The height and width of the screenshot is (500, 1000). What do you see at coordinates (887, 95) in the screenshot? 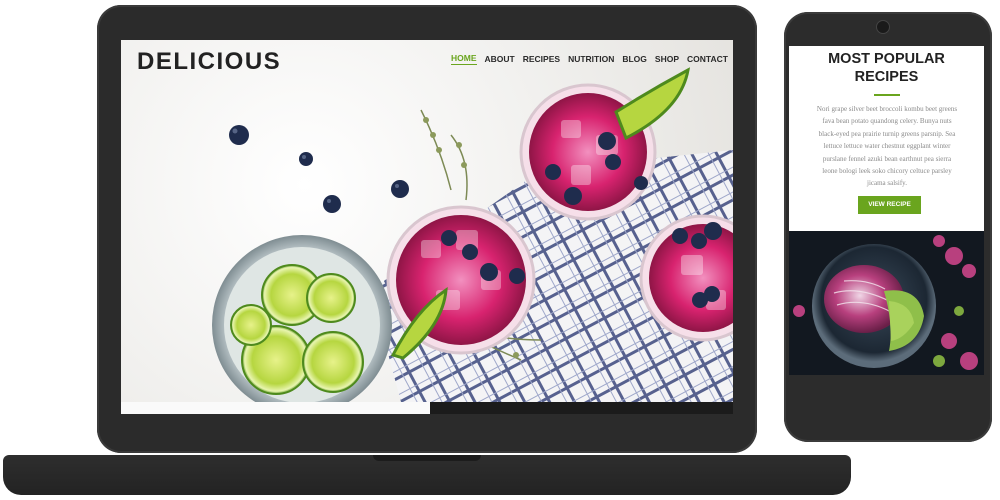
I see `heading-divider` at bounding box center [887, 95].